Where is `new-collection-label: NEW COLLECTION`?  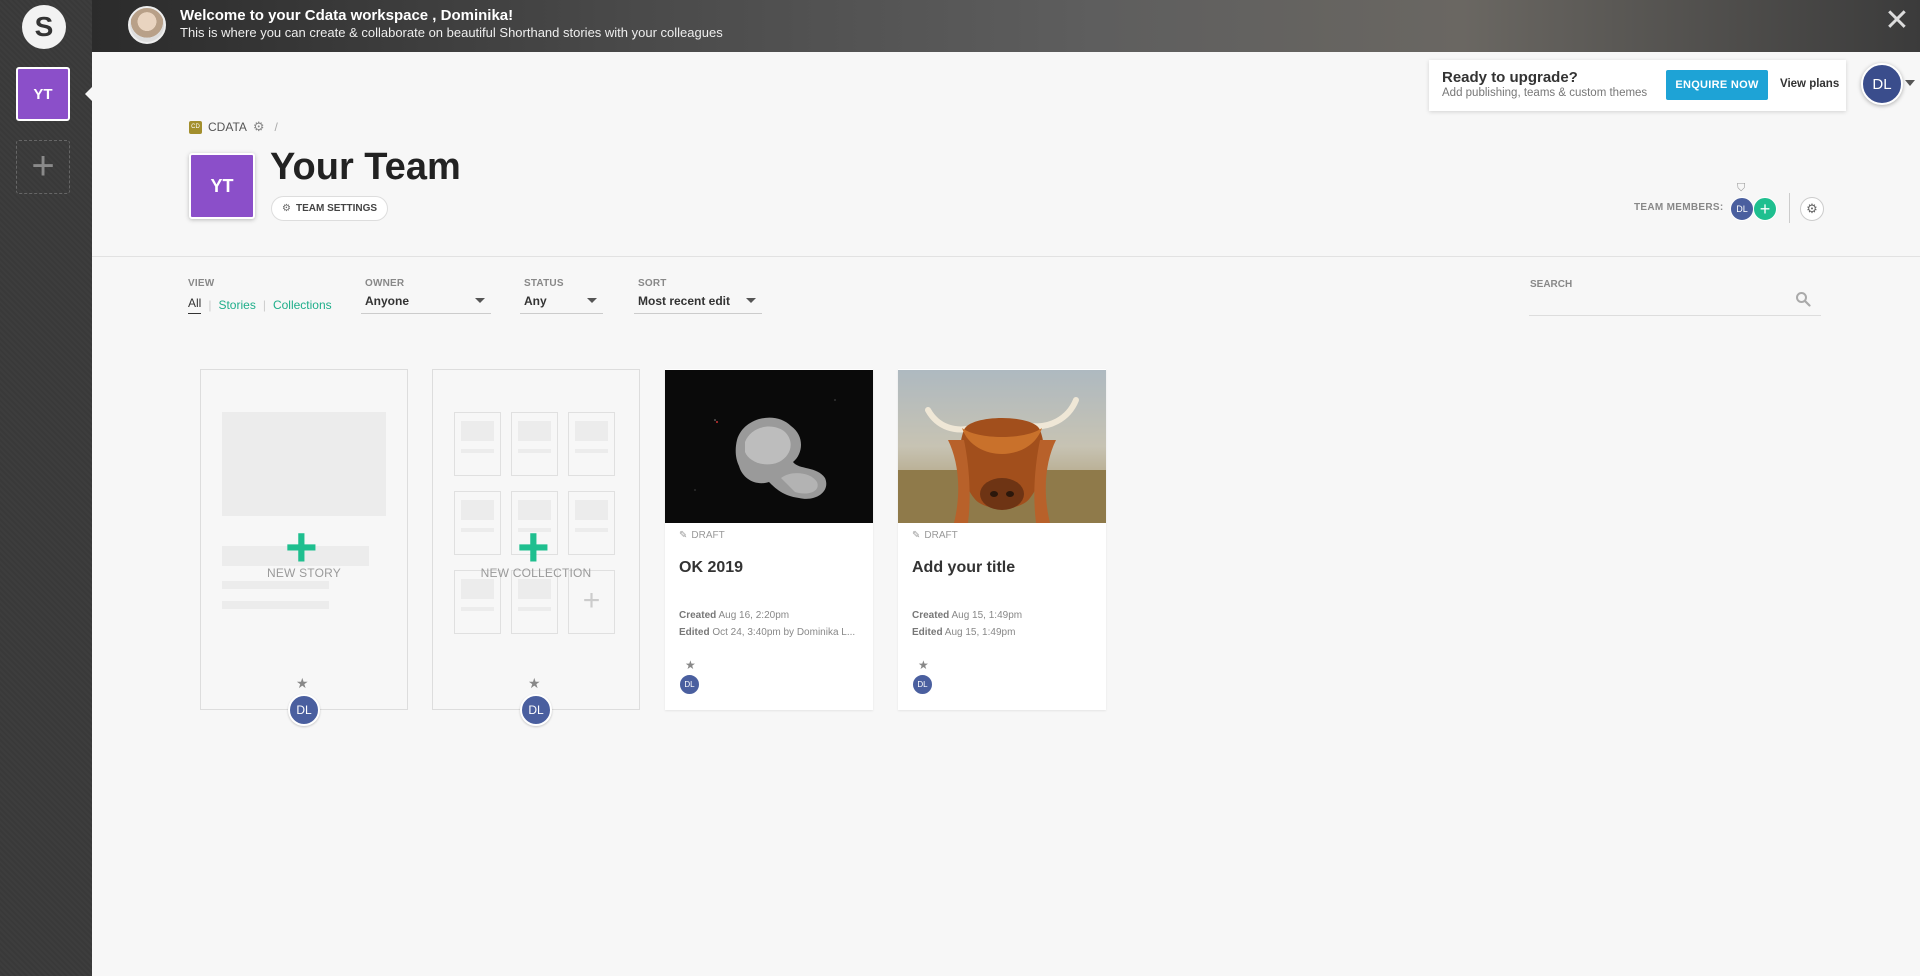 new-collection-label: NEW COLLECTION is located at coordinates (536, 573).